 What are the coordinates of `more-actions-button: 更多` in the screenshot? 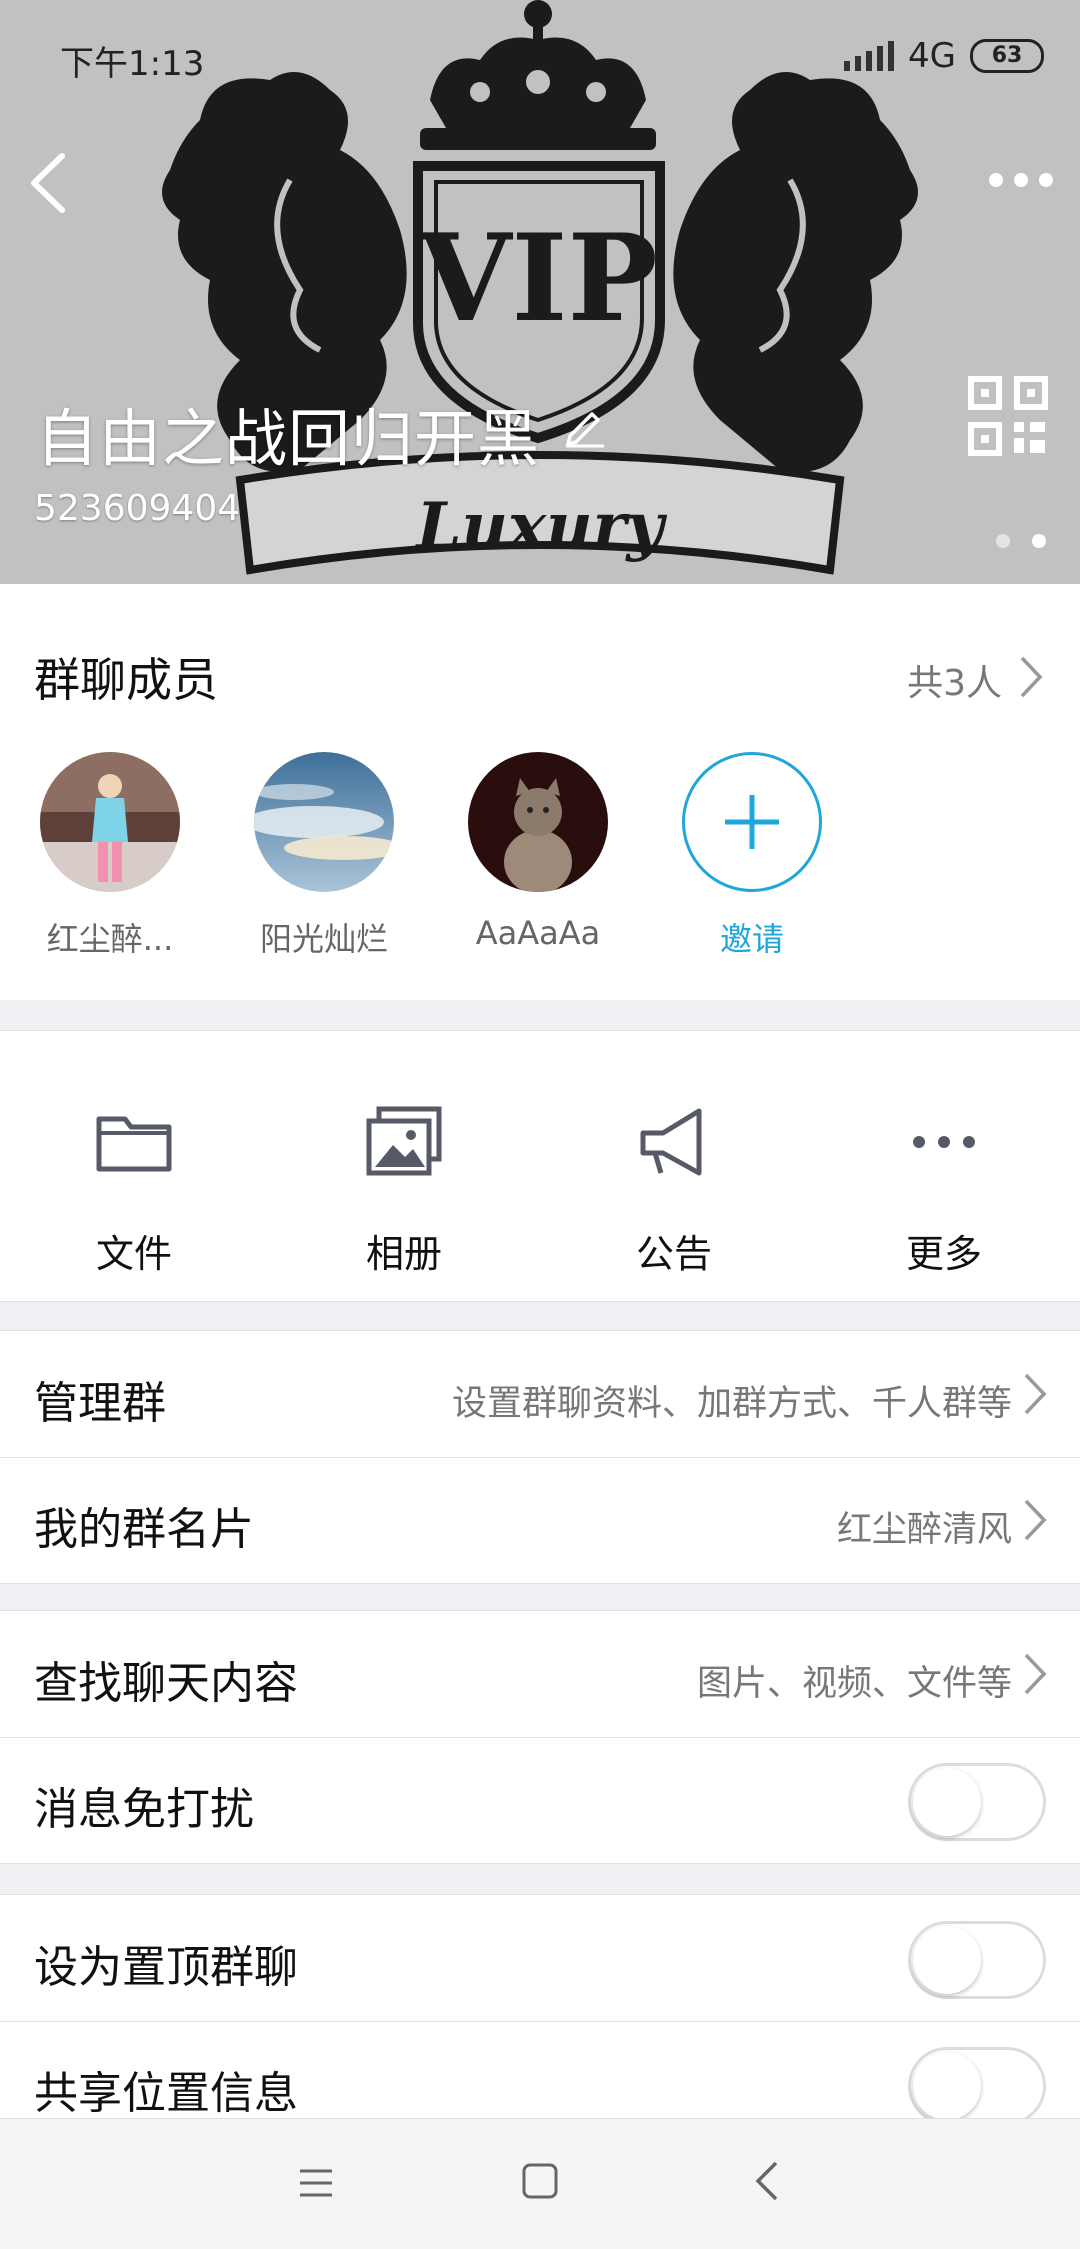 It's located at (944, 1189).